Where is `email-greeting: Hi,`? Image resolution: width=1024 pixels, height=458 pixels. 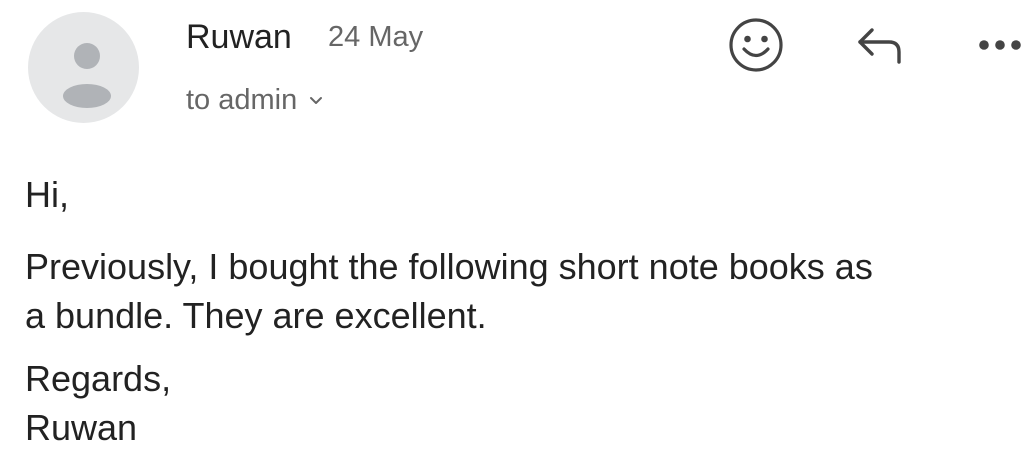 email-greeting: Hi, is located at coordinates (47, 194).